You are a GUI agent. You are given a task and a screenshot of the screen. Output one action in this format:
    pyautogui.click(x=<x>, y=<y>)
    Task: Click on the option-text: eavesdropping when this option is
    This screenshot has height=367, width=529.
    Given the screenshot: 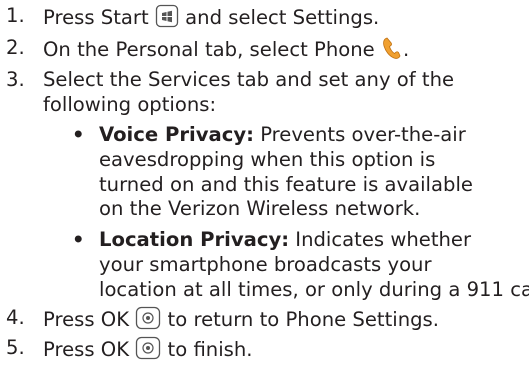 What is the action you would take?
    pyautogui.click(x=267, y=159)
    